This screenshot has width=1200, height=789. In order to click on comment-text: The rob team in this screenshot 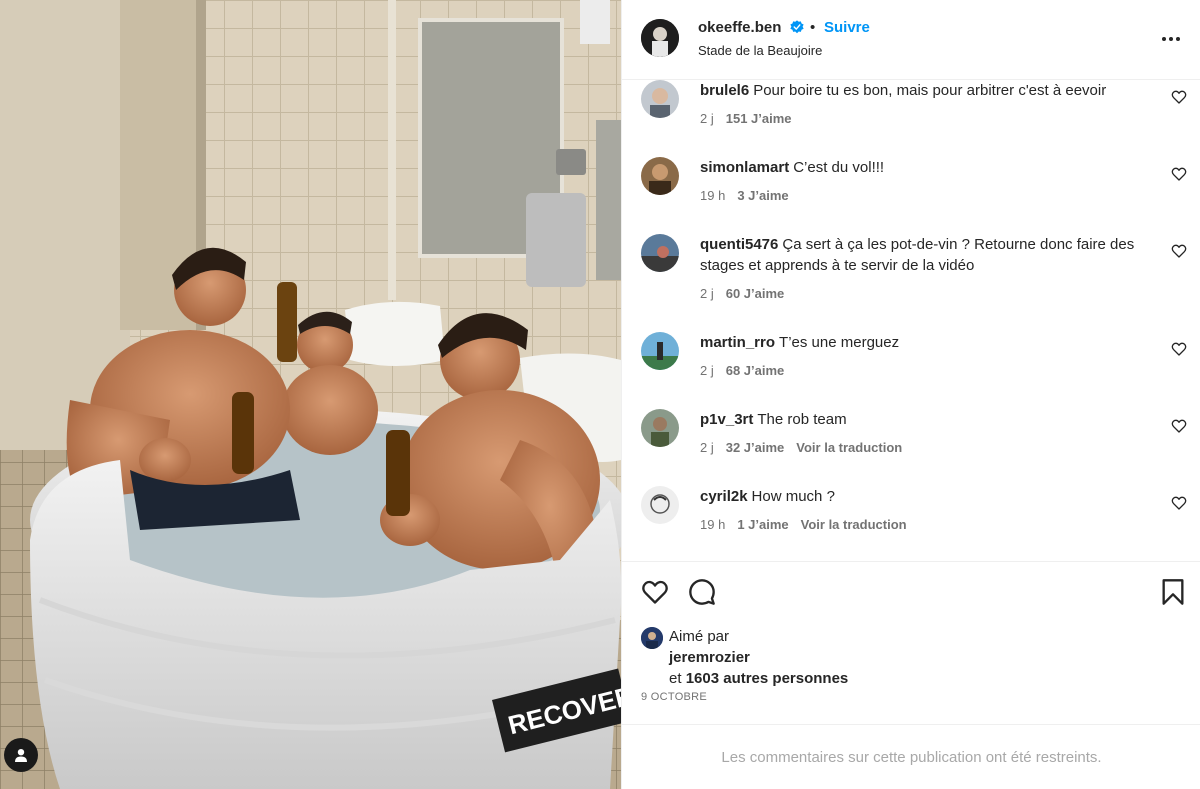, I will do `click(802, 419)`.